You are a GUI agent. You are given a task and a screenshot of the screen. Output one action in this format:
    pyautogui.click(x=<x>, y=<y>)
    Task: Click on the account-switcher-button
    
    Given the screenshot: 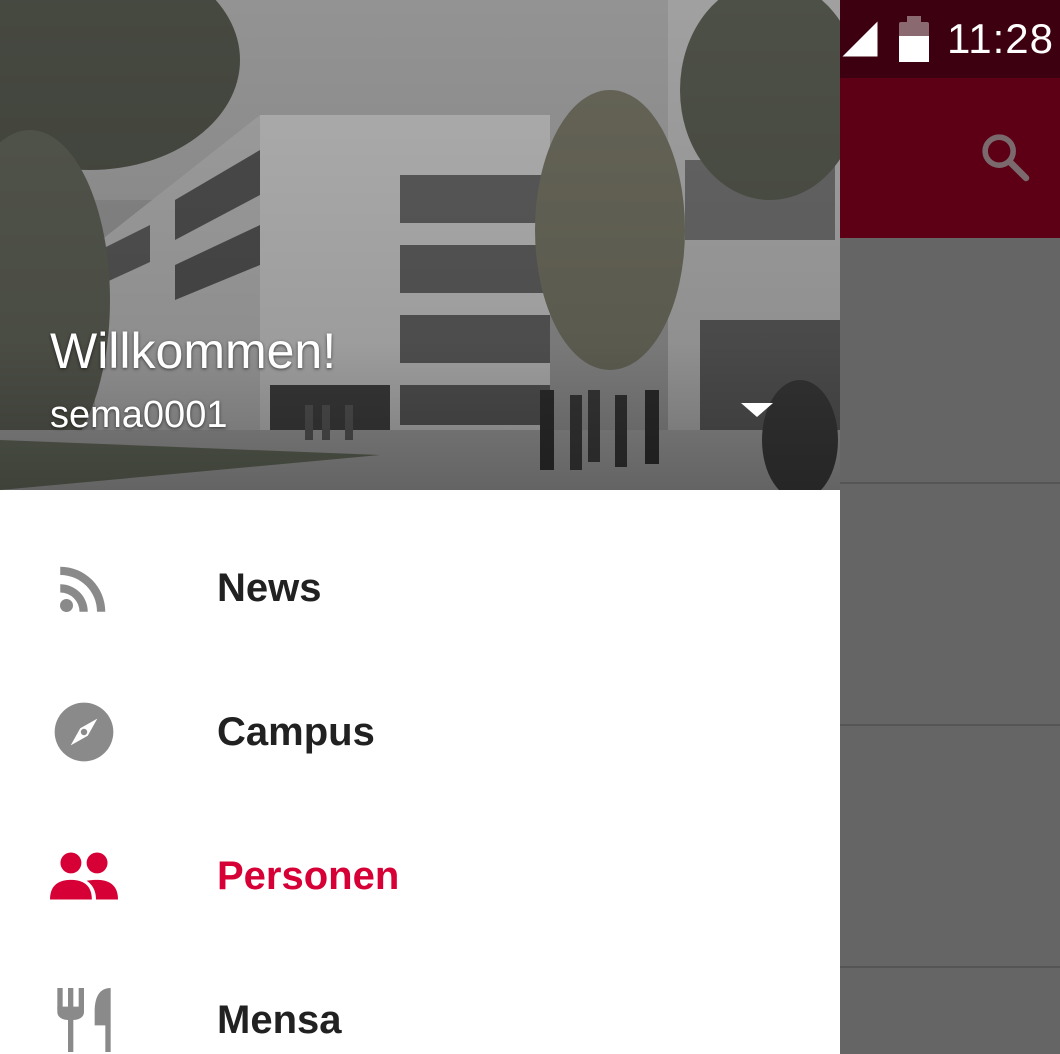 What is the action you would take?
    pyautogui.click(x=757, y=410)
    